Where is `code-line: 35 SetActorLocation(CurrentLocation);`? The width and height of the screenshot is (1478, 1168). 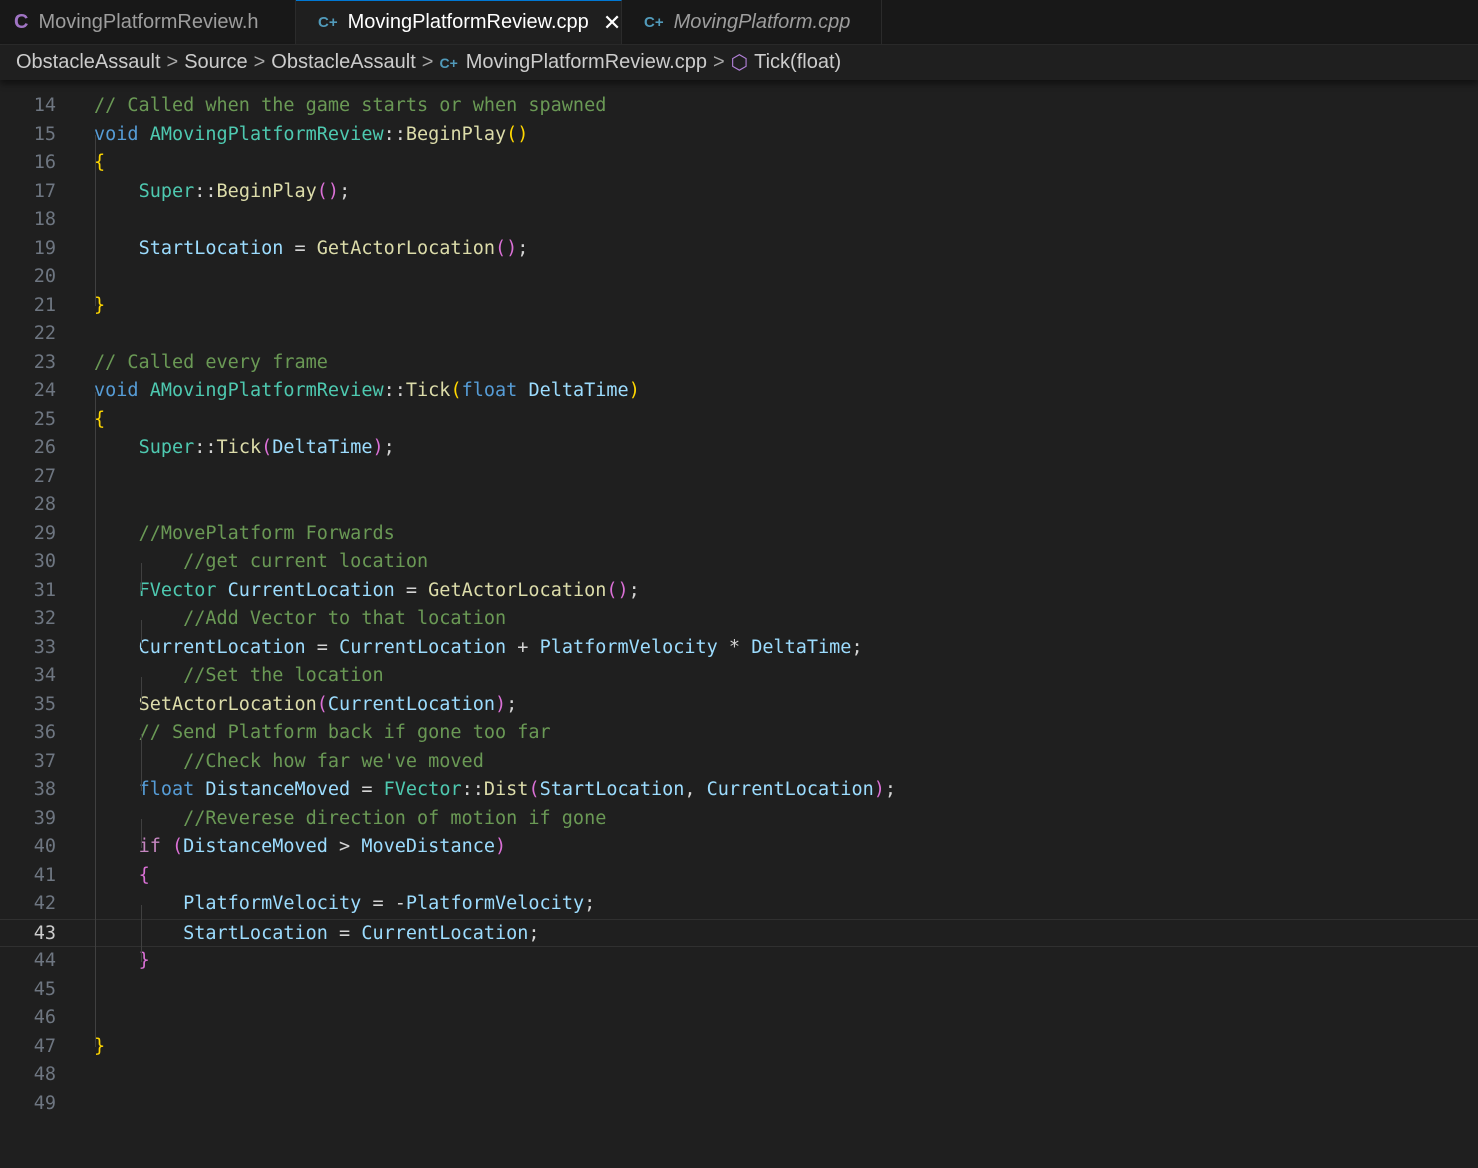 code-line: 35 SetActorLocation(CurrentLocation); is located at coordinates (739, 705).